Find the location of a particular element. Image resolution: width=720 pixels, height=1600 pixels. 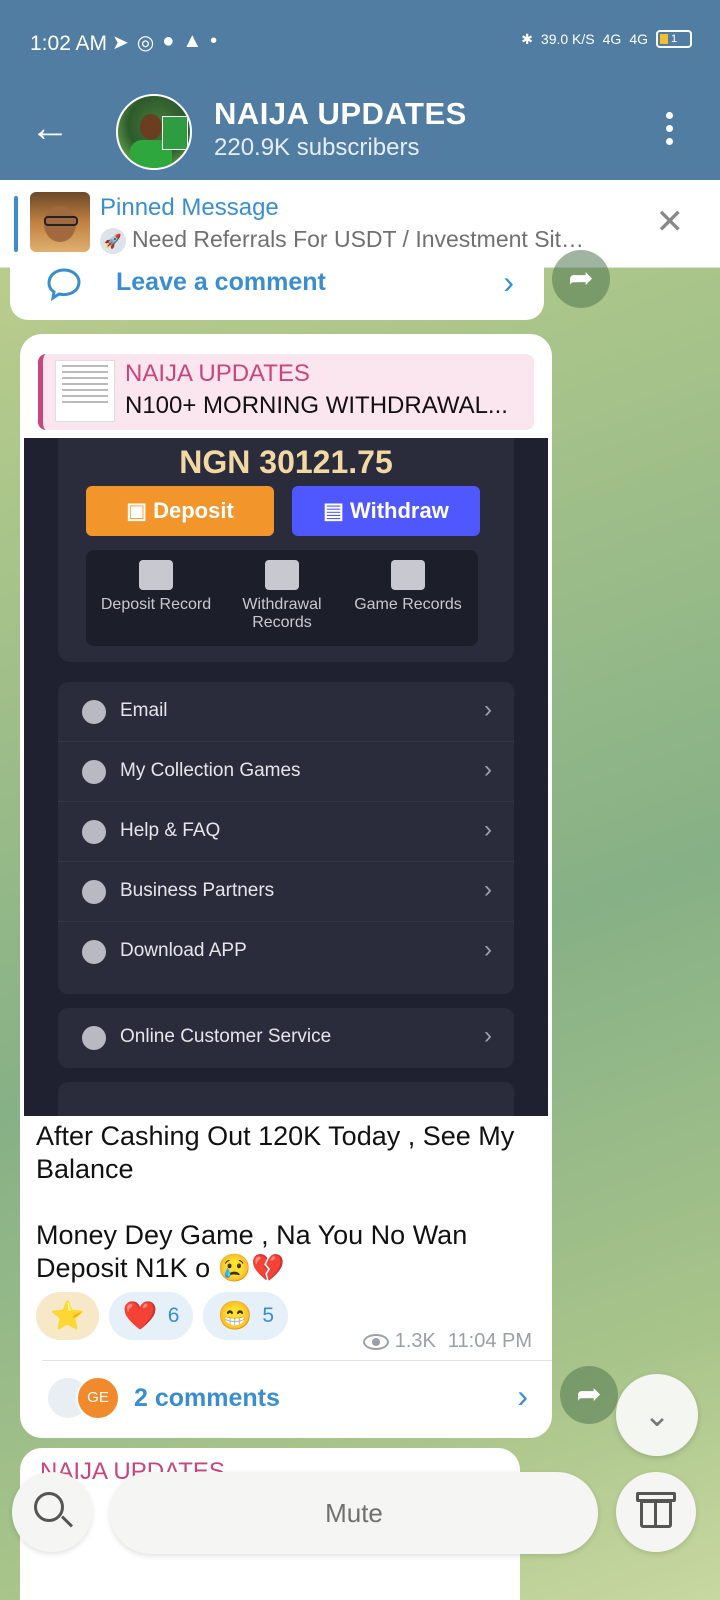

battery-icon: 1 is located at coordinates (674, 39).